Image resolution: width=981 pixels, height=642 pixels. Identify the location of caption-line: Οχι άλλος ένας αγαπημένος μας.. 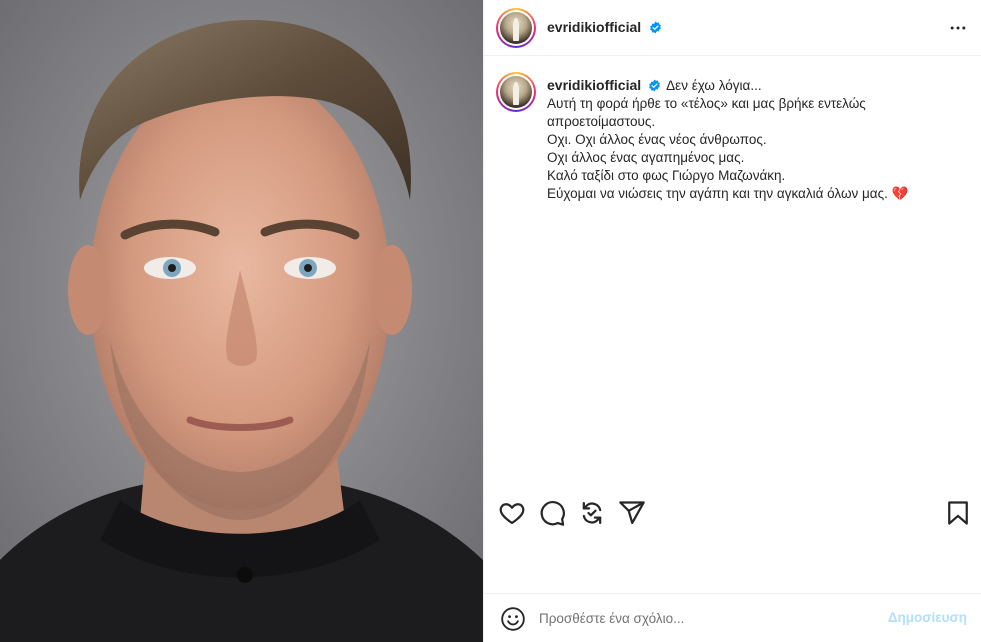
(646, 157).